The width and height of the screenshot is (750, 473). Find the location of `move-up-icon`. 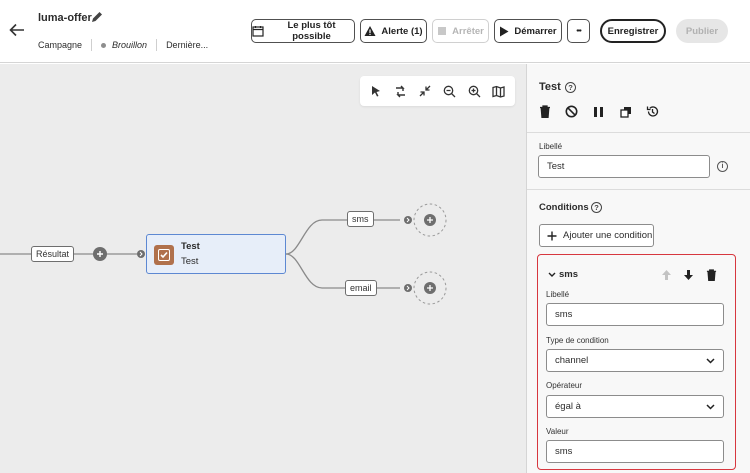

move-up-icon is located at coordinates (666, 277).